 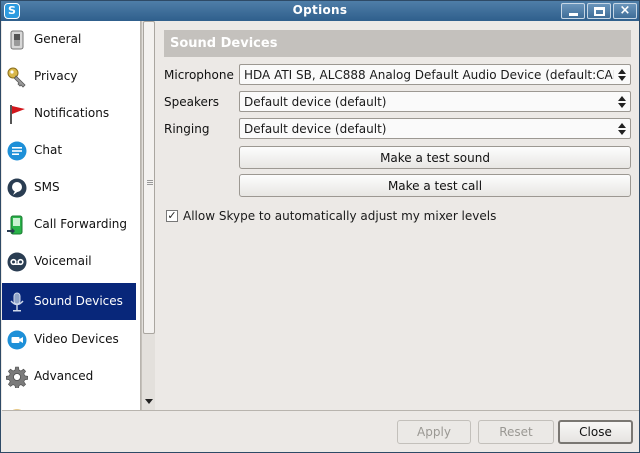 I want to click on sidebar-item-label: Advanced, so click(x=64, y=376).